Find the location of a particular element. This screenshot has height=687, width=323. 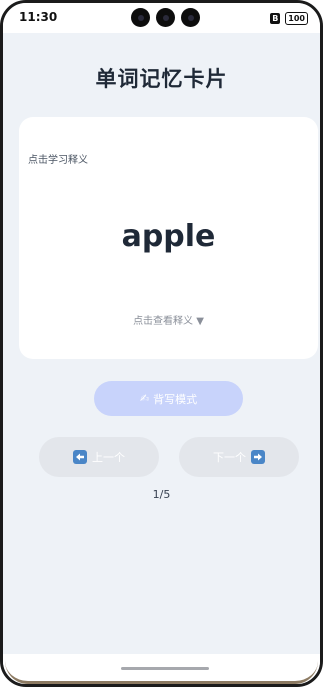

status-time: 11:30 is located at coordinates (38, 17).